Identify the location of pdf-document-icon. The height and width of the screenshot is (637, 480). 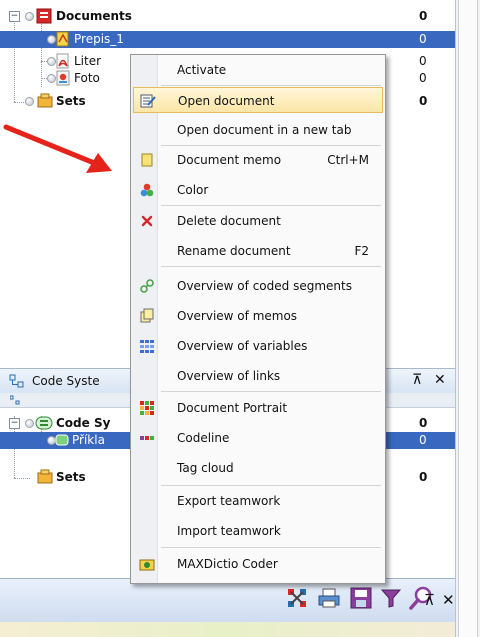
(62, 61).